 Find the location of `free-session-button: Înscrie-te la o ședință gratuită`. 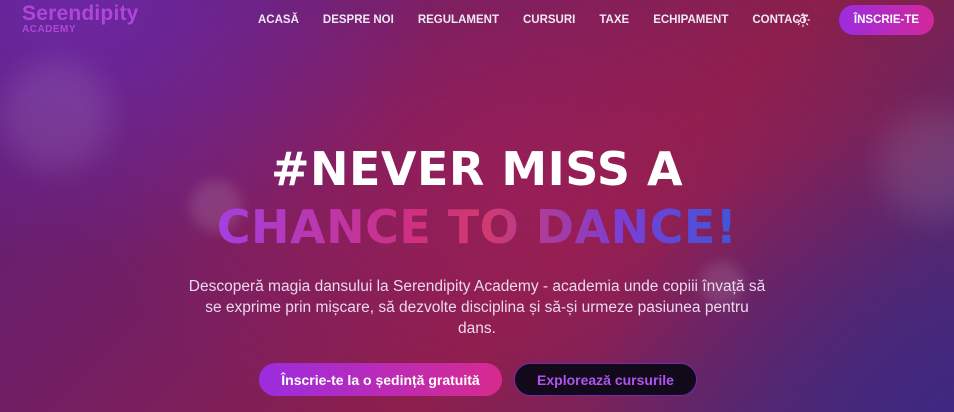

free-session-button: Înscrie-te la o ședință gratuită is located at coordinates (380, 379).